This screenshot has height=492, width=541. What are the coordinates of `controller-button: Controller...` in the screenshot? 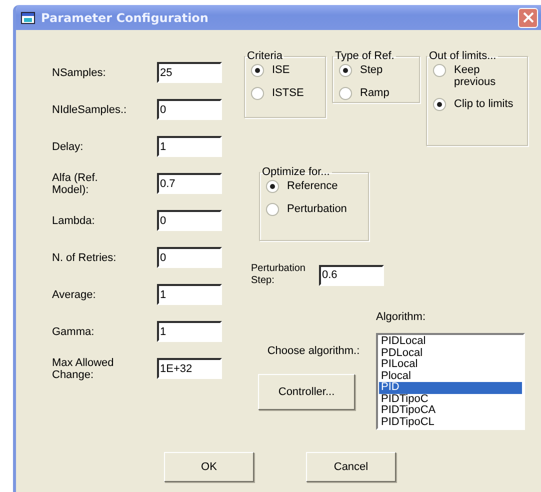 It's located at (306, 392).